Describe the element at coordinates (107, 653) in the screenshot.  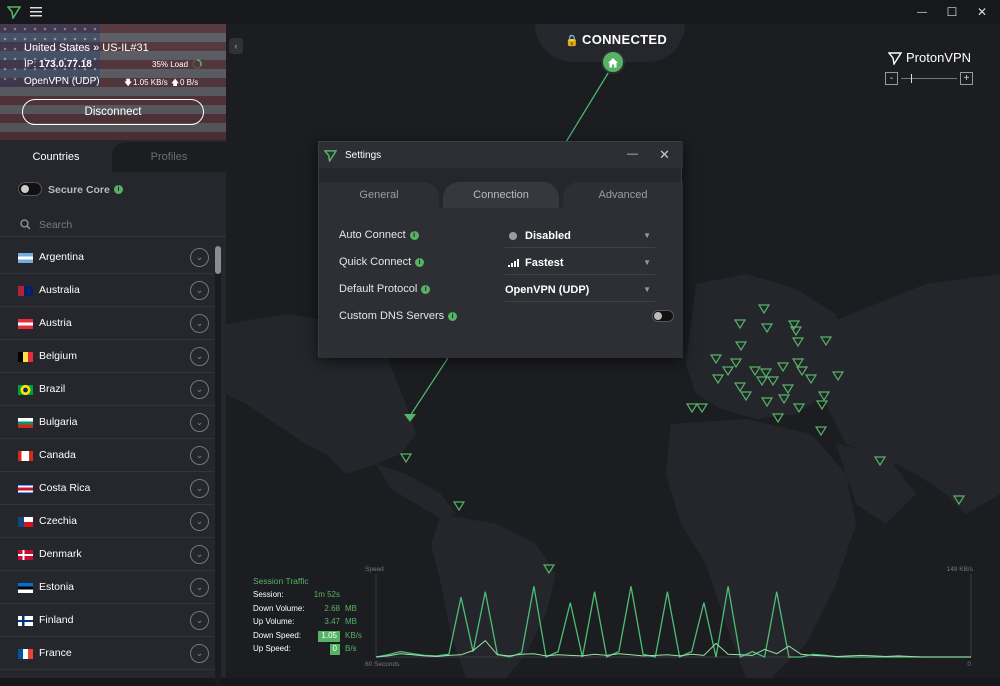
I see `list-item: France ⌄` at that location.